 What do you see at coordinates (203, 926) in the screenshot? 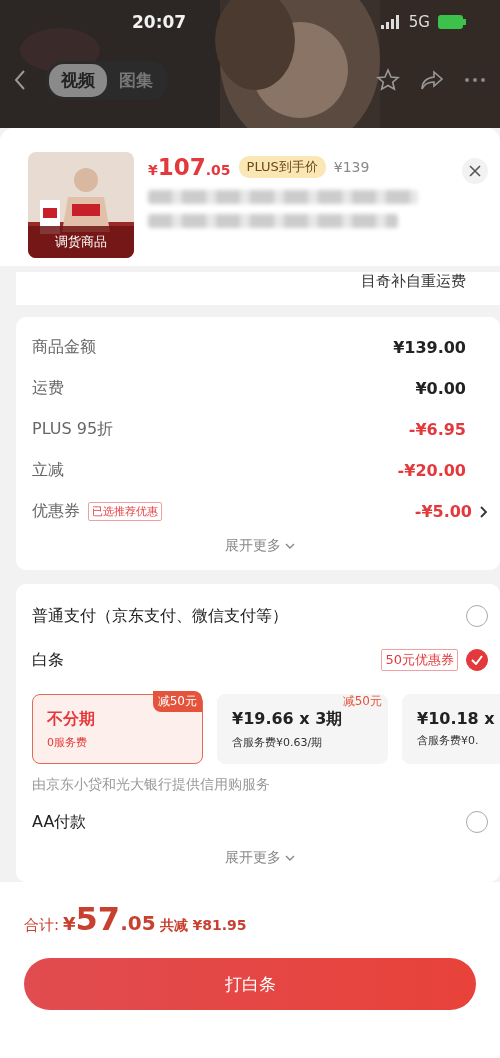
I see `total-saved: 共减 ¥81.95` at bounding box center [203, 926].